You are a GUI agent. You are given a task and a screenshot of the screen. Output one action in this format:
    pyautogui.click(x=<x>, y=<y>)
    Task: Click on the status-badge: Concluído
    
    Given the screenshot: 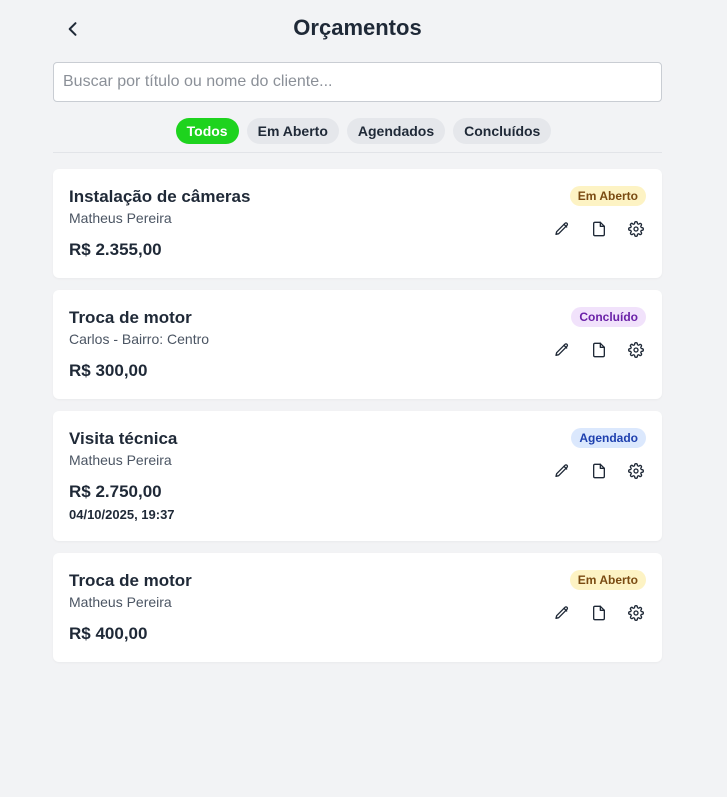 What is the action you would take?
    pyautogui.click(x=608, y=317)
    